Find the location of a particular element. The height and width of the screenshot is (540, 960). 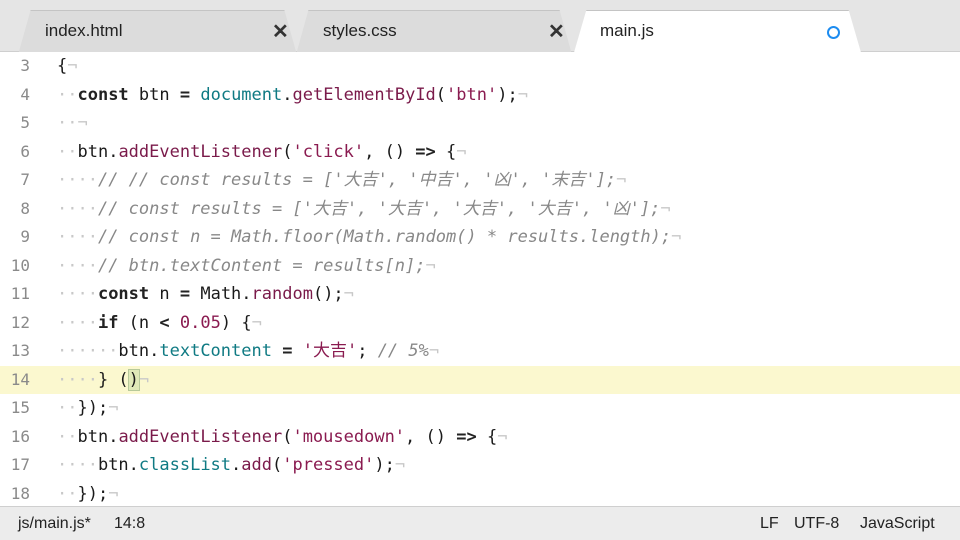

line-code: ··¬ is located at coordinates (72, 123).